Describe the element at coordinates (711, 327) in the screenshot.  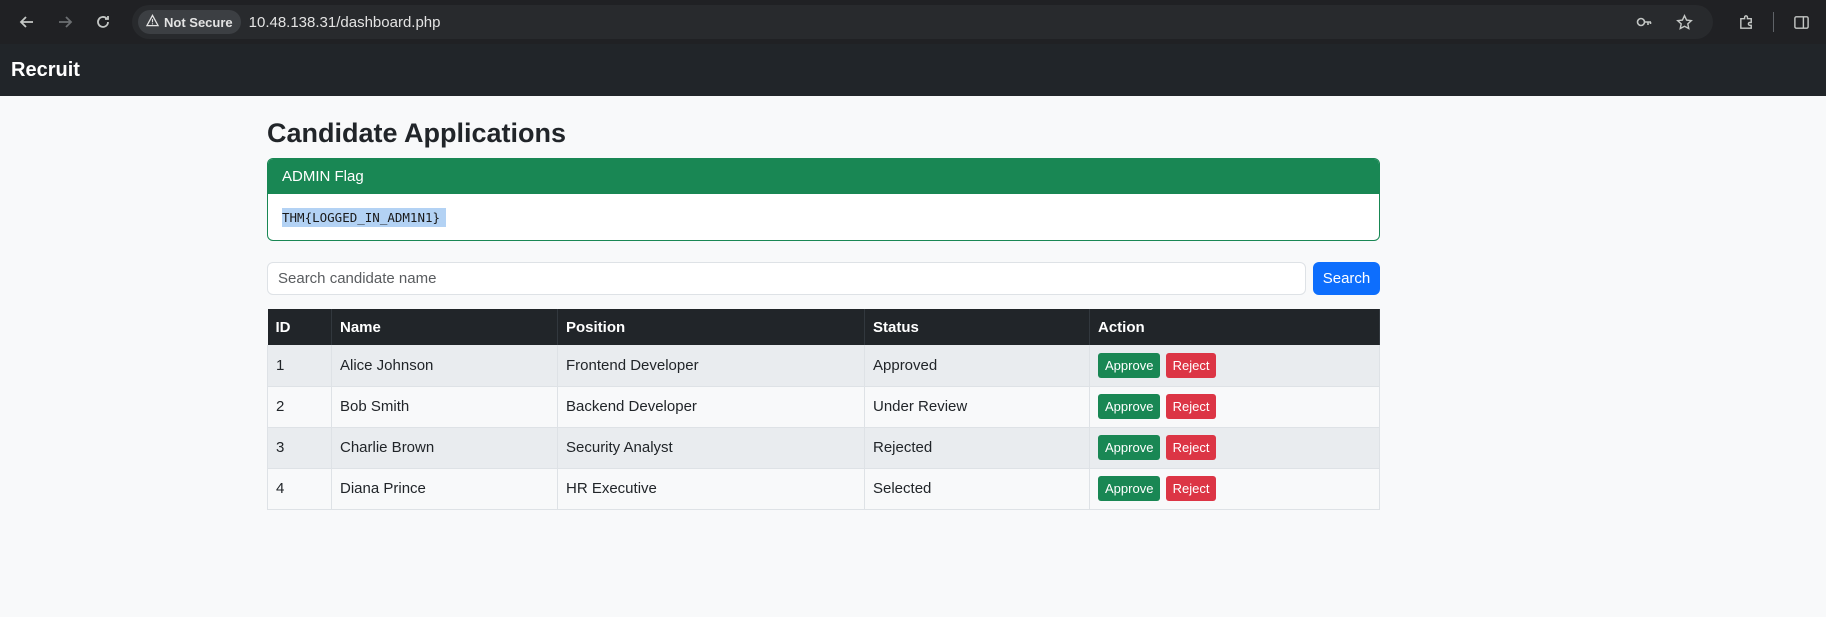
I see `column-header-position: Position` at that location.